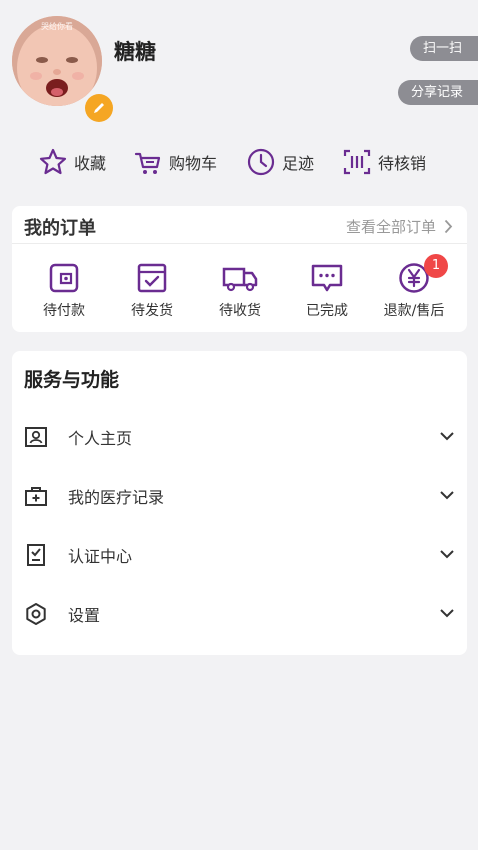 This screenshot has height=850, width=478. Describe the element at coordinates (444, 48) in the screenshot. I see `scan-button: 扫一扫` at that location.